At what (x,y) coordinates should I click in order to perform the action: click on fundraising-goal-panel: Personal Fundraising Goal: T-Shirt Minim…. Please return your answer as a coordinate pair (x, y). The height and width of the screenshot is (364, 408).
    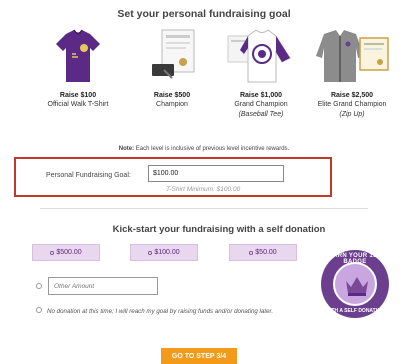
    Looking at the image, I should click on (173, 177).